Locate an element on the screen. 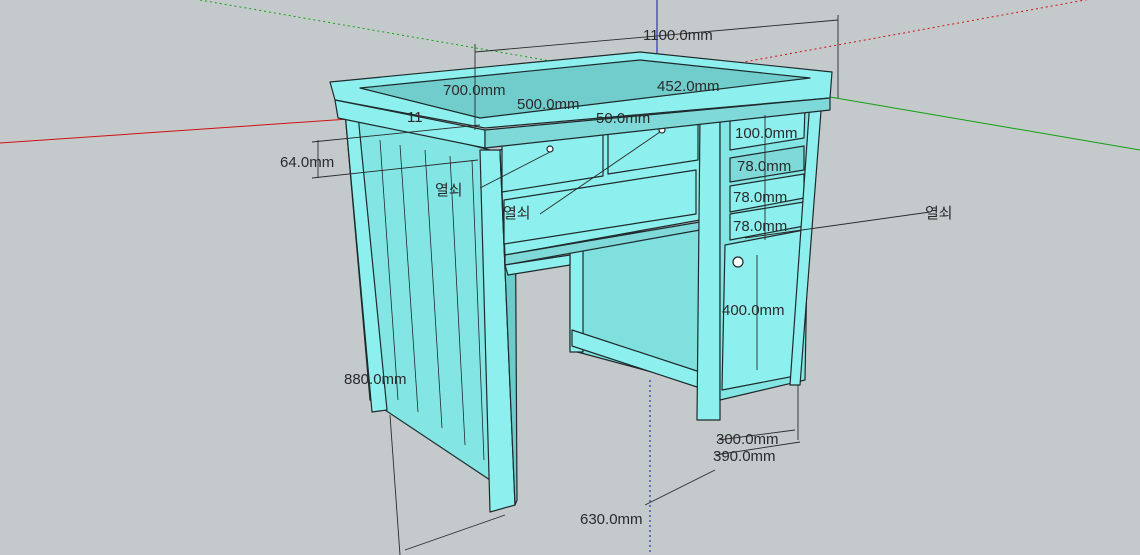 The image size is (1140, 555). door-knob is located at coordinates (738, 262).